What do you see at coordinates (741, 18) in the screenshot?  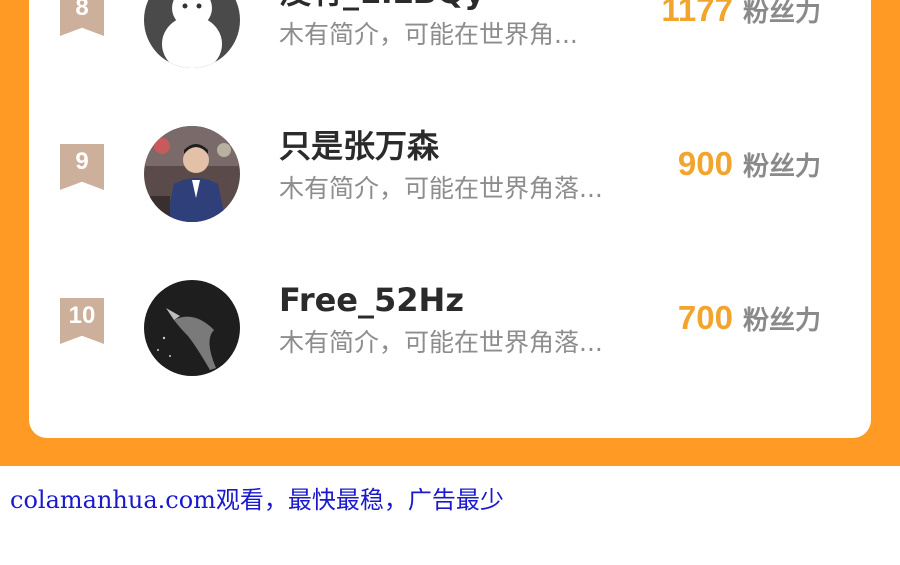 I see `fans-count: 1177 粉丝力` at bounding box center [741, 18].